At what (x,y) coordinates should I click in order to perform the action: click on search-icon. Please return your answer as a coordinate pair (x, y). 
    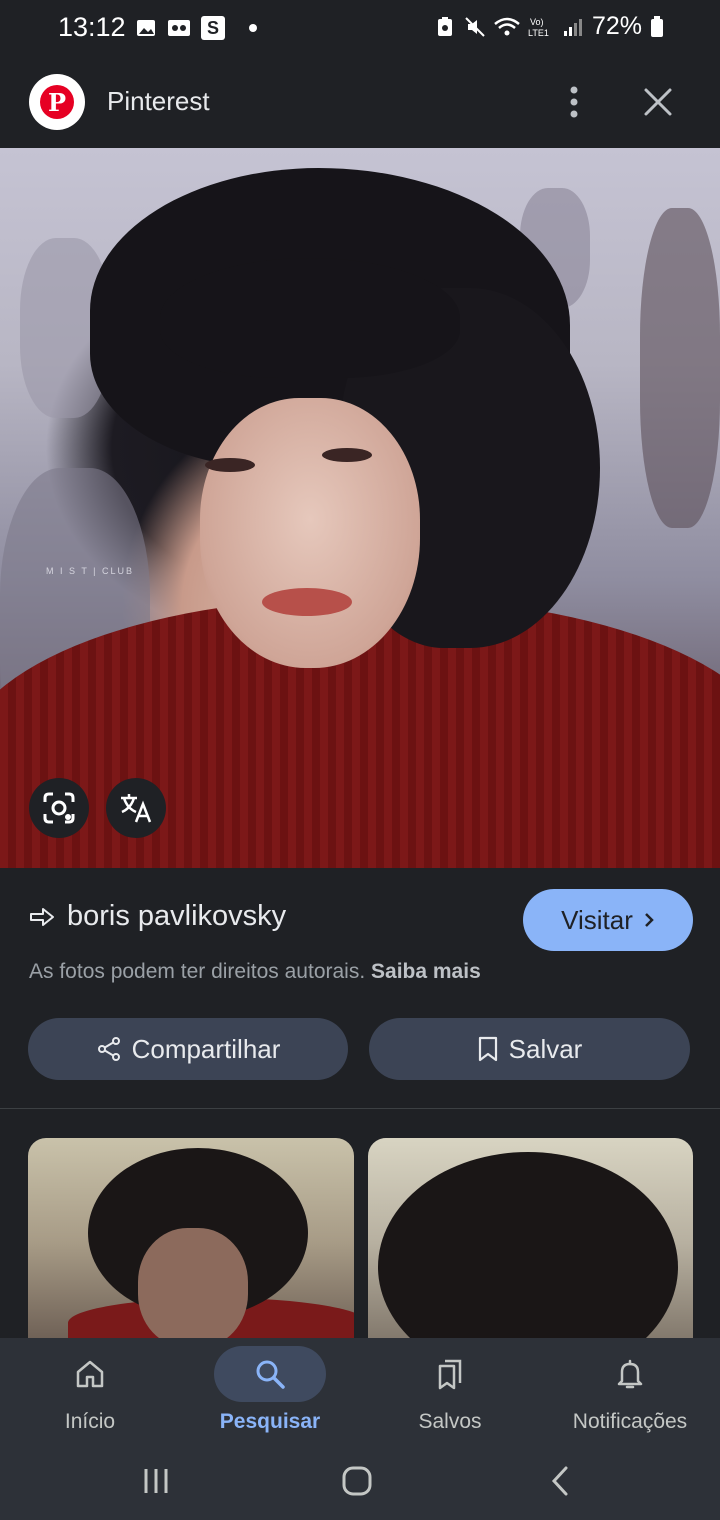
    Looking at the image, I should click on (270, 1374).